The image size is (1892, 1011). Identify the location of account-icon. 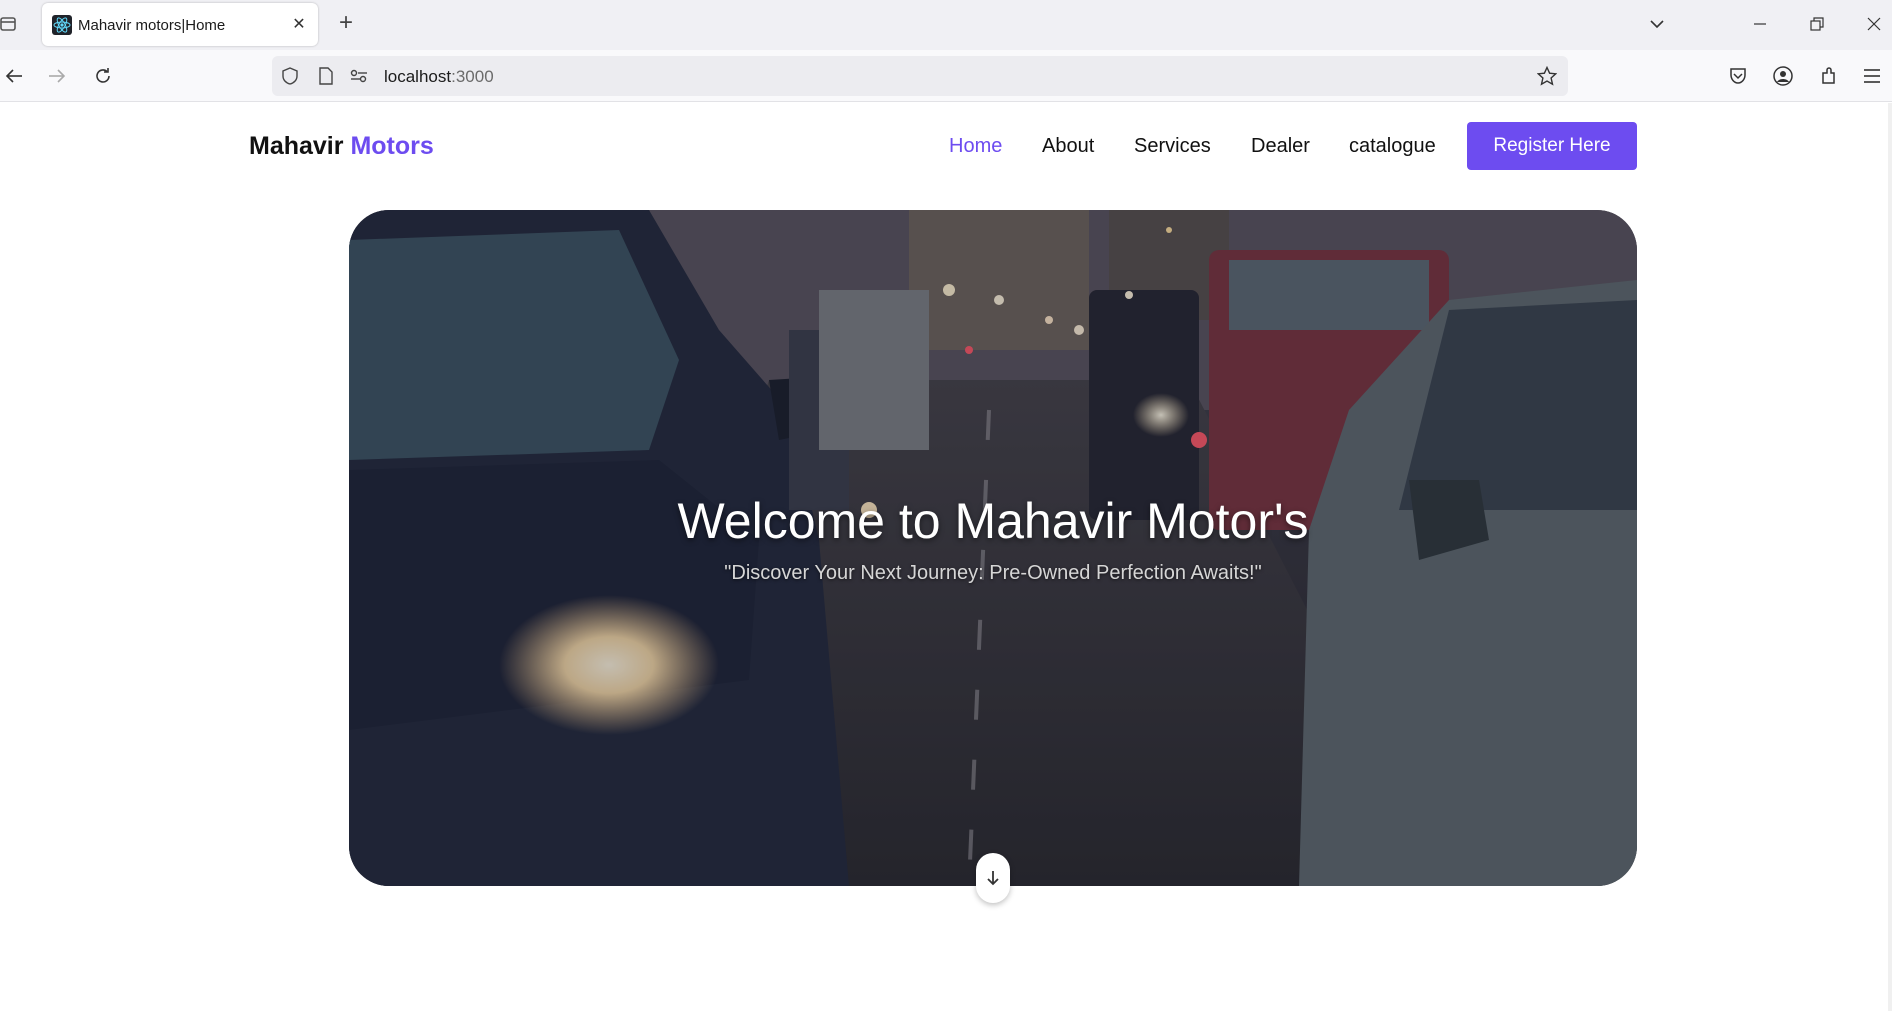
(1783, 76).